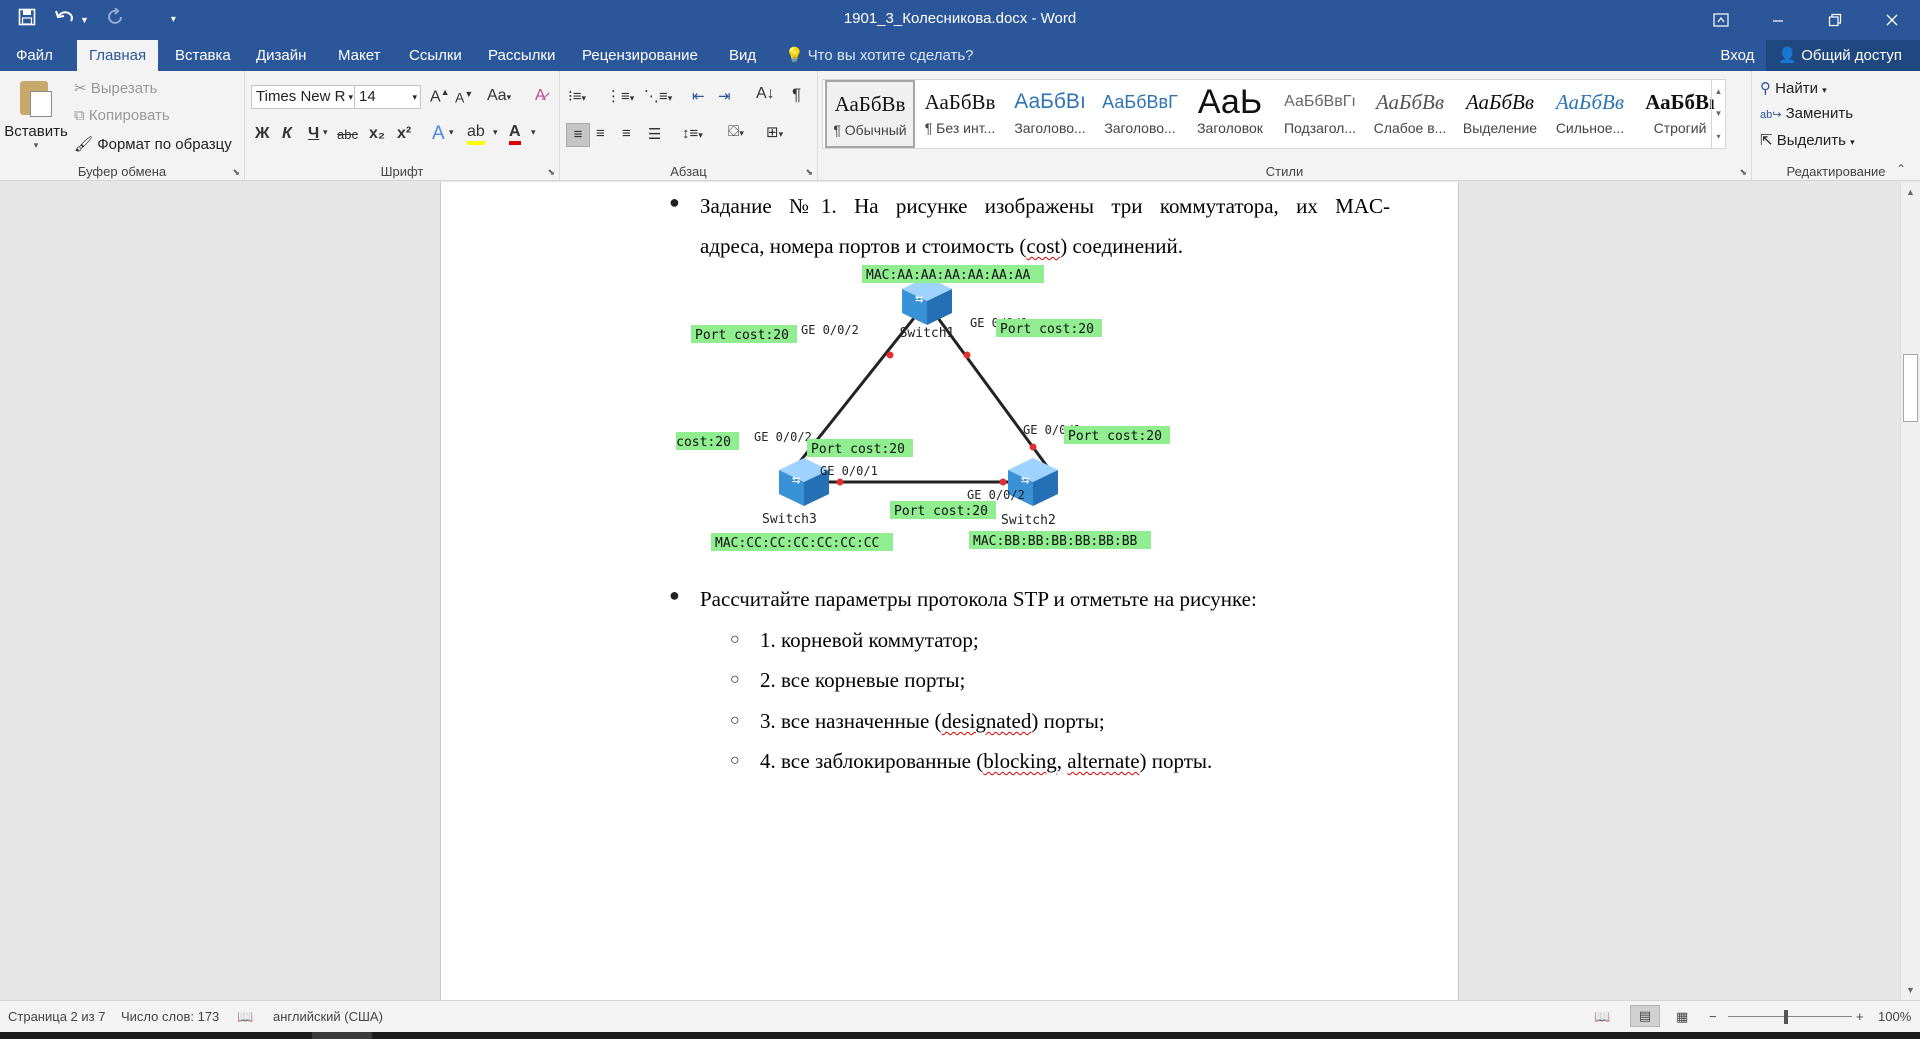 The height and width of the screenshot is (1039, 1920). I want to click on align-center-icon: ≡, so click(600, 133).